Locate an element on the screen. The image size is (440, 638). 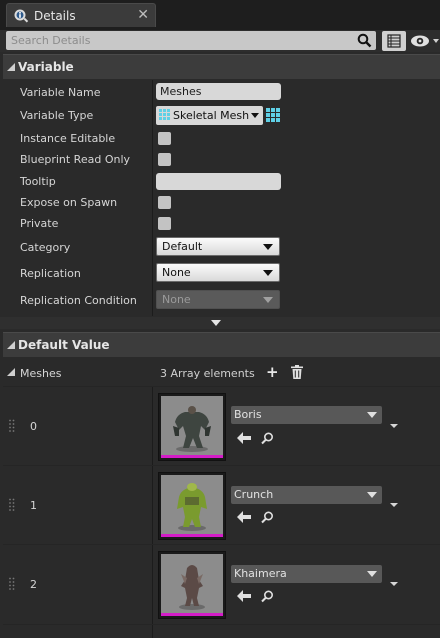
element-index: 2 is located at coordinates (33, 584).